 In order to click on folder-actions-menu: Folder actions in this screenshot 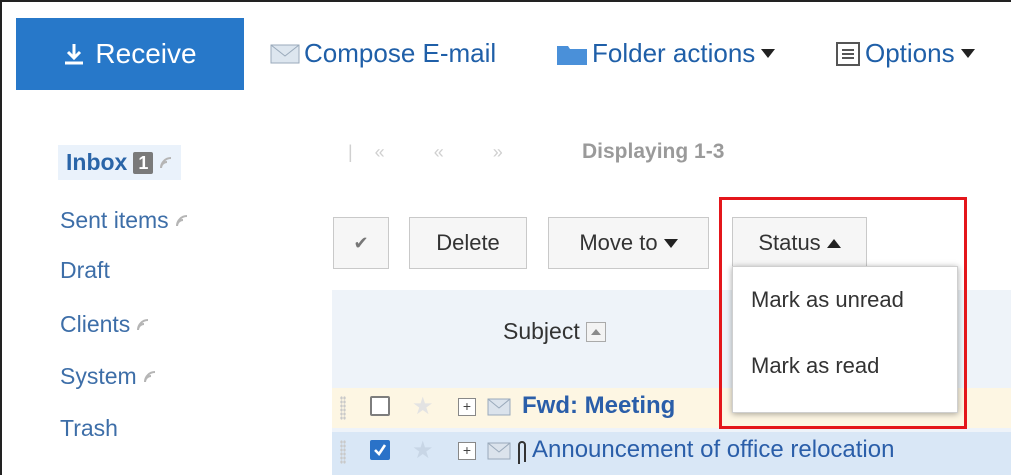, I will do `click(666, 53)`.